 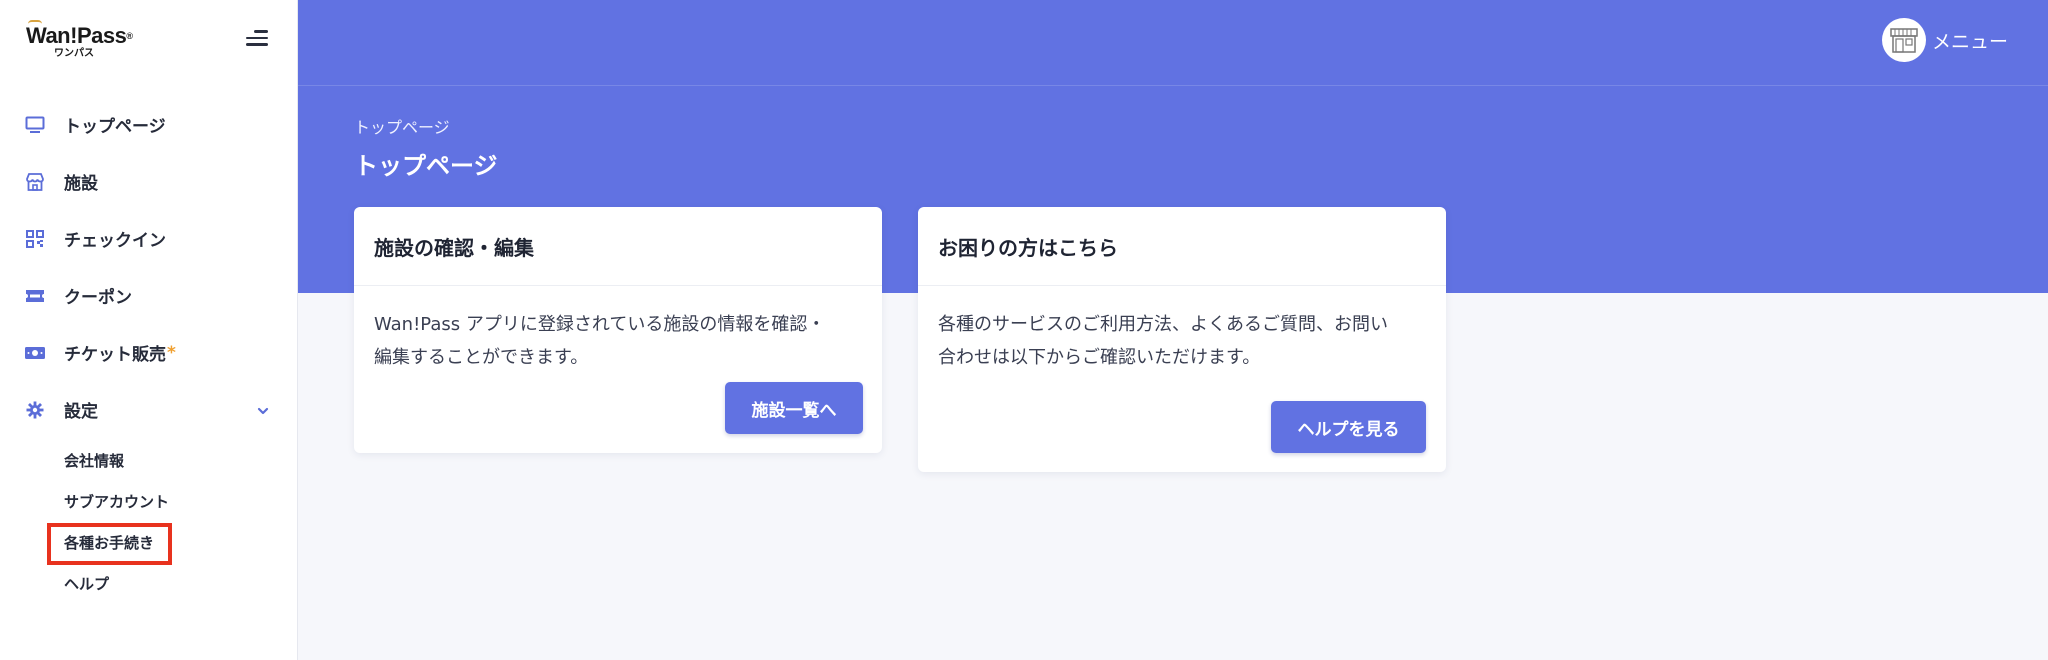 What do you see at coordinates (109, 544) in the screenshot?
I see `highlight-annotation-box` at bounding box center [109, 544].